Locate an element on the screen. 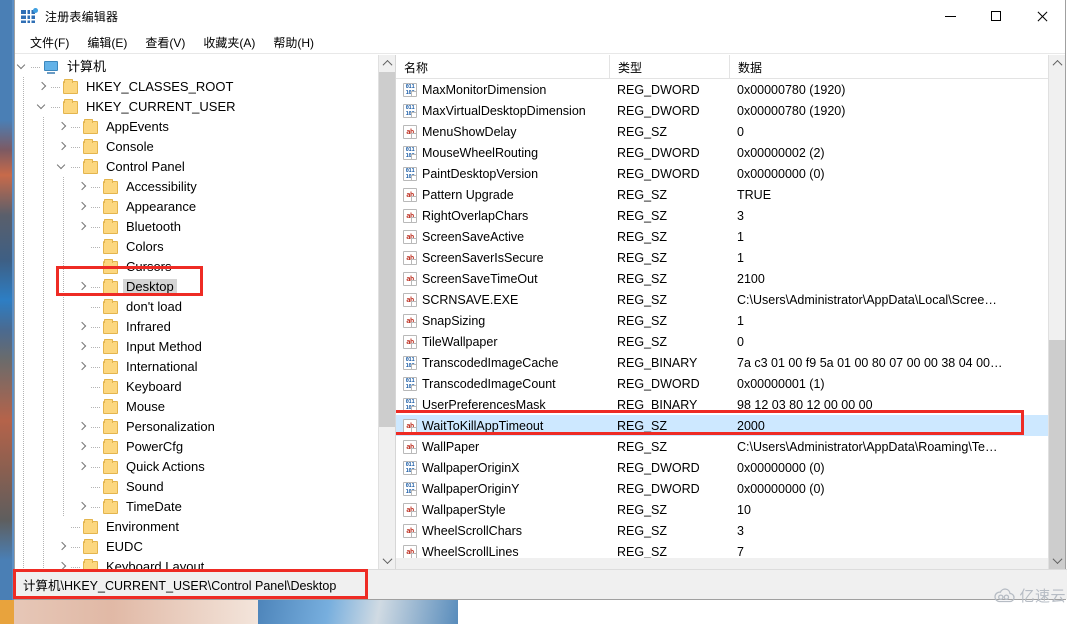 This screenshot has height=624, width=1080. table-row: ab RightOverlapChars REG_SZ 3 is located at coordinates (722, 215).